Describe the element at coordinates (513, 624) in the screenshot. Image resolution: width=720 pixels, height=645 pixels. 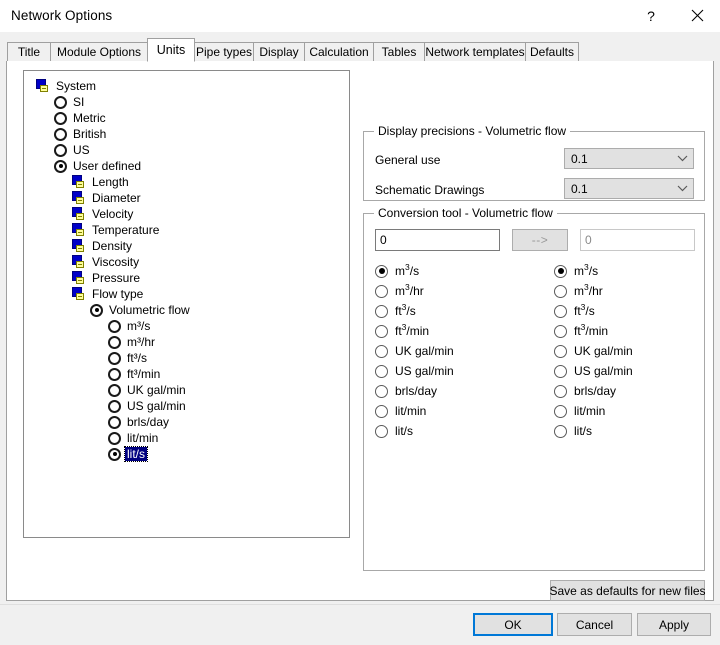
I see `ok-button: OK` at that location.